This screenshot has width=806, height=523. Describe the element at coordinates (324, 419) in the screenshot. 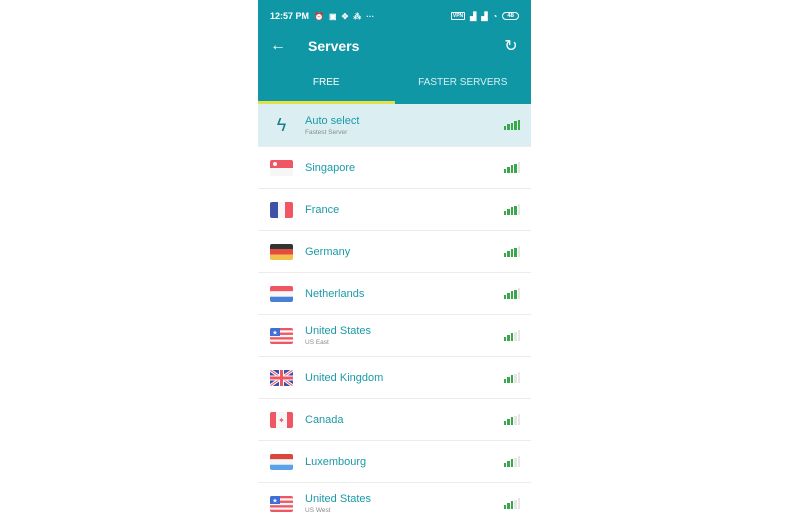

I see `server-name: Canada` at that location.